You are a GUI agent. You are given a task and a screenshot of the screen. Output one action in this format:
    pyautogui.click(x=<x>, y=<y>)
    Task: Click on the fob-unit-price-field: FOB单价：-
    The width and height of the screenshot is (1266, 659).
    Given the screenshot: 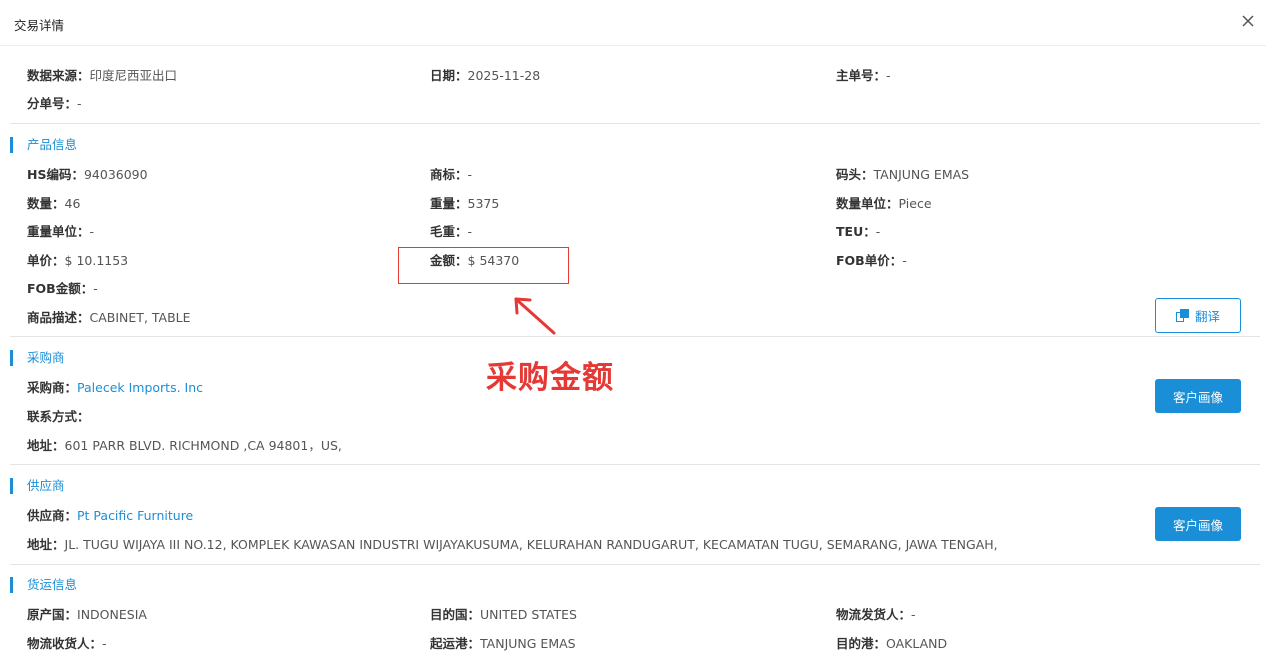 What is the action you would take?
    pyautogui.click(x=871, y=260)
    